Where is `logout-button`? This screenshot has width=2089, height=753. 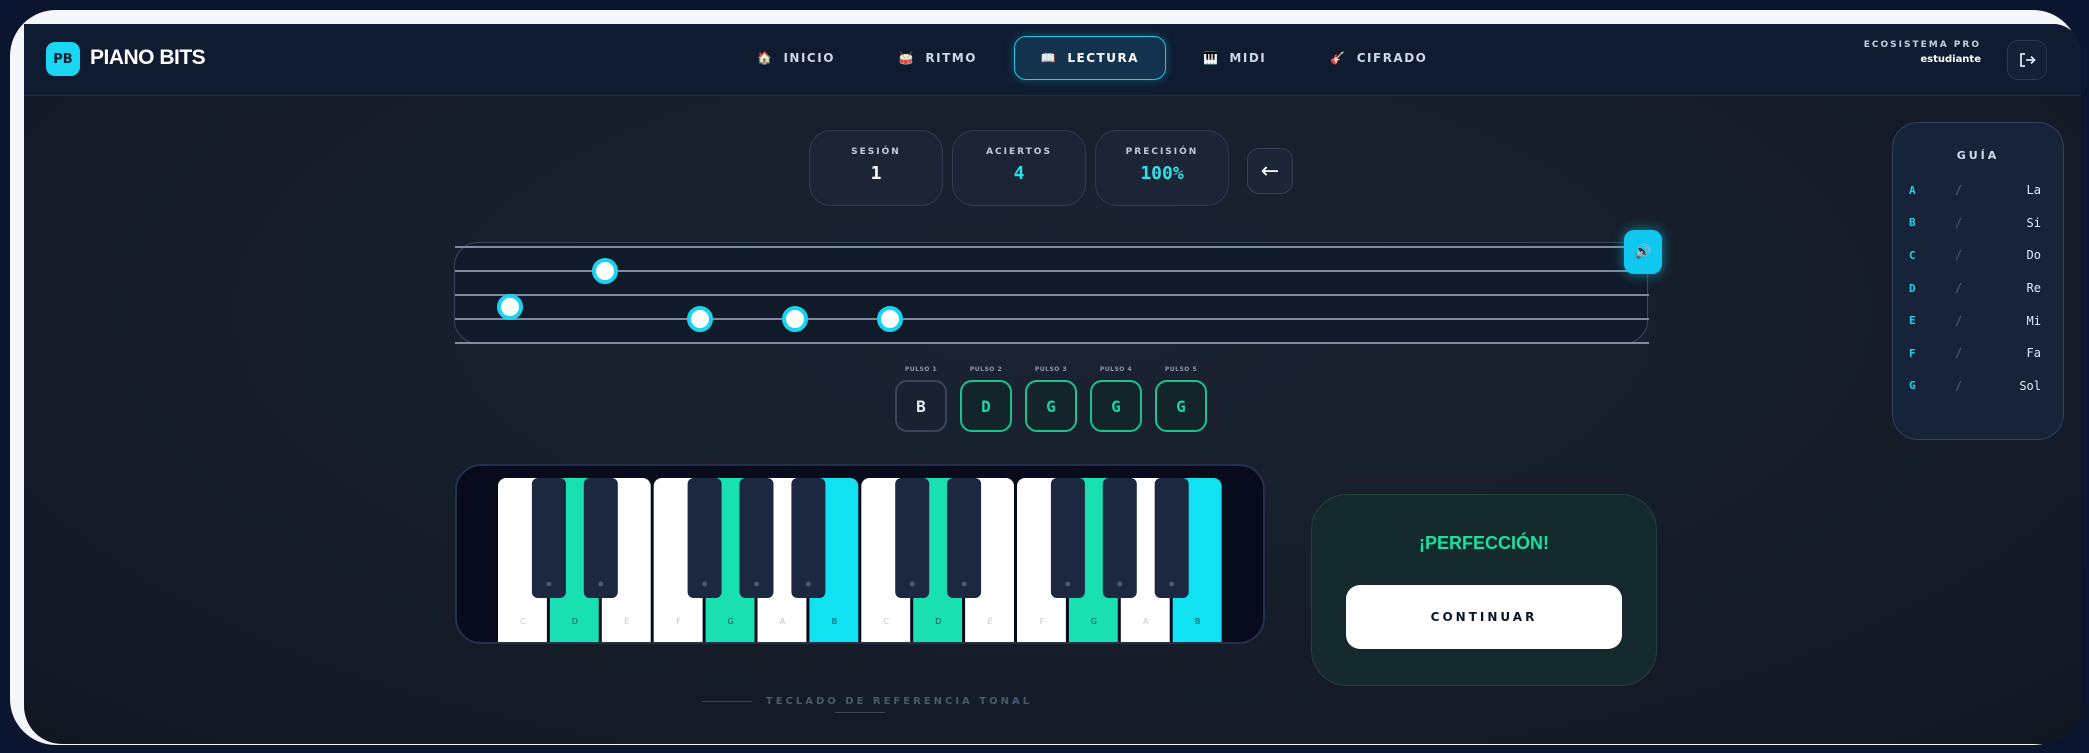 logout-button is located at coordinates (2027, 60).